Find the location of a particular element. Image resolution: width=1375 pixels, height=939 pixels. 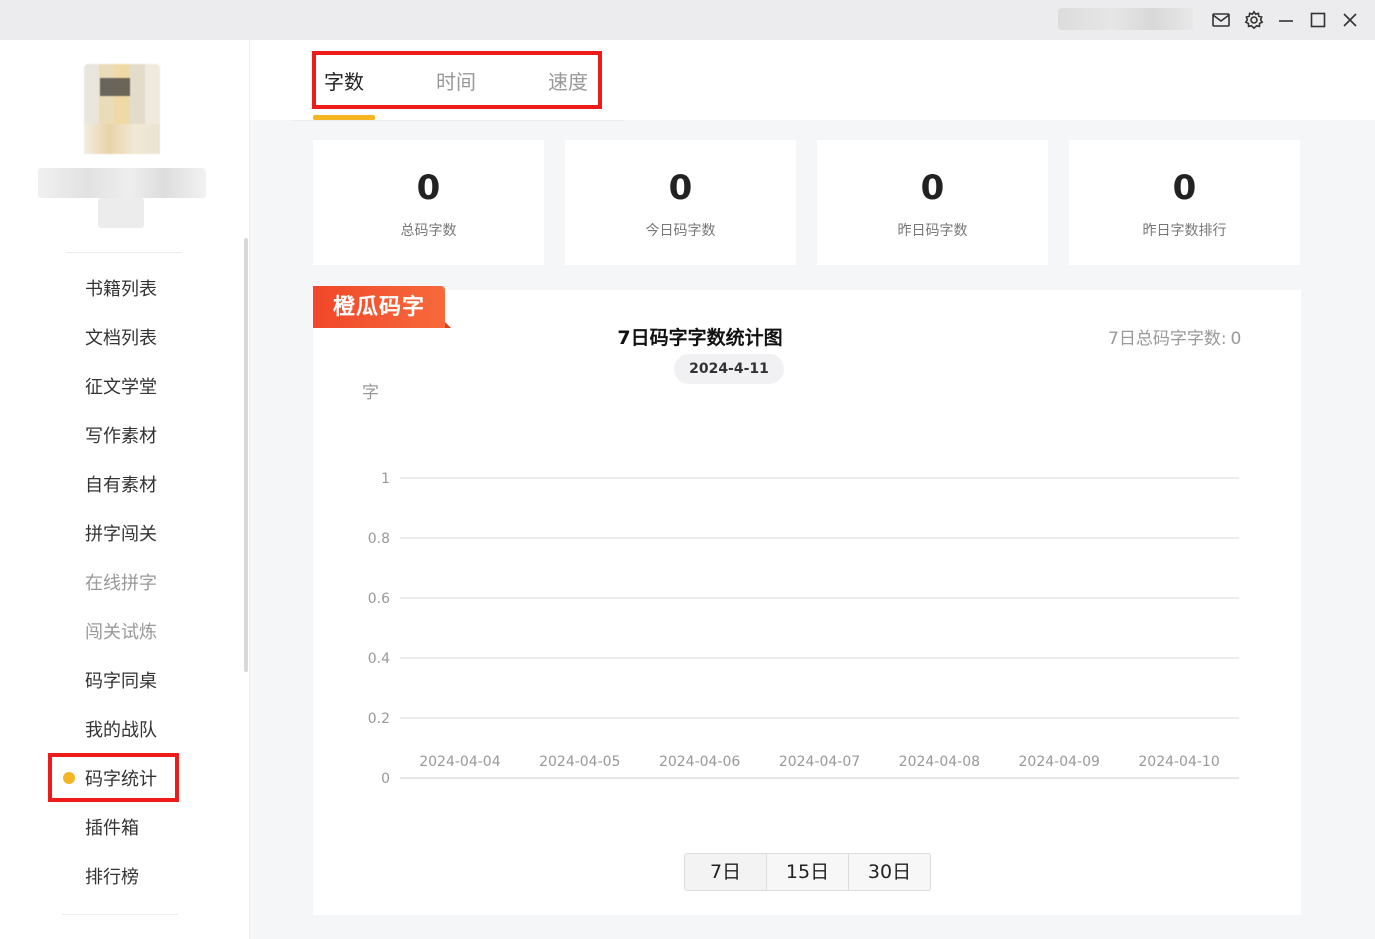

sidebar-item-book-list: 书籍列表 is located at coordinates (121, 290).